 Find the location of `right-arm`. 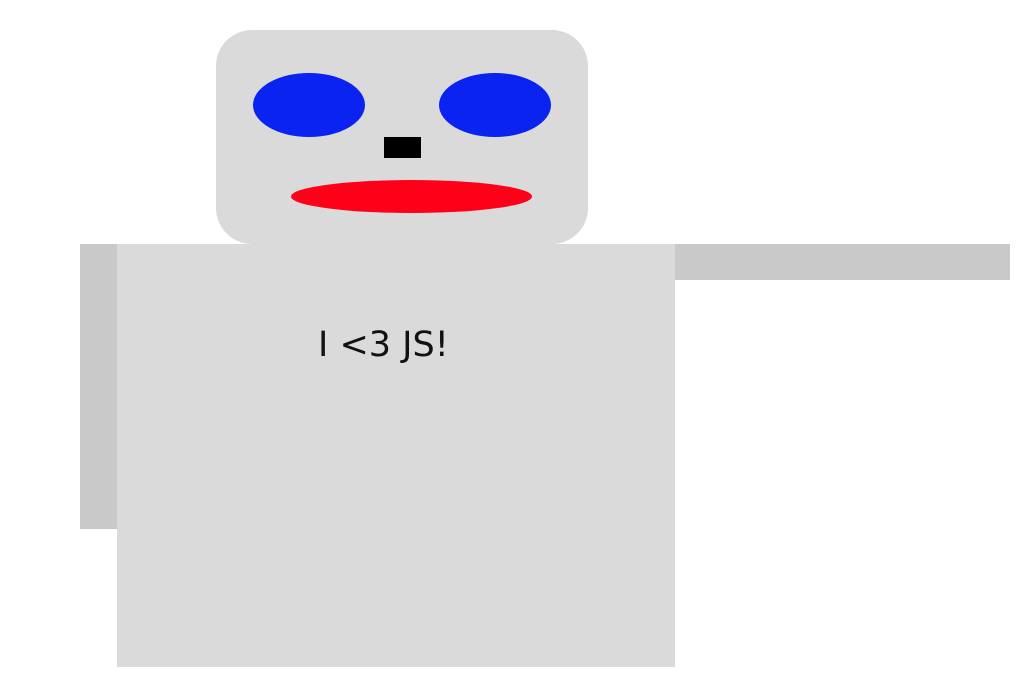

right-arm is located at coordinates (842, 262).